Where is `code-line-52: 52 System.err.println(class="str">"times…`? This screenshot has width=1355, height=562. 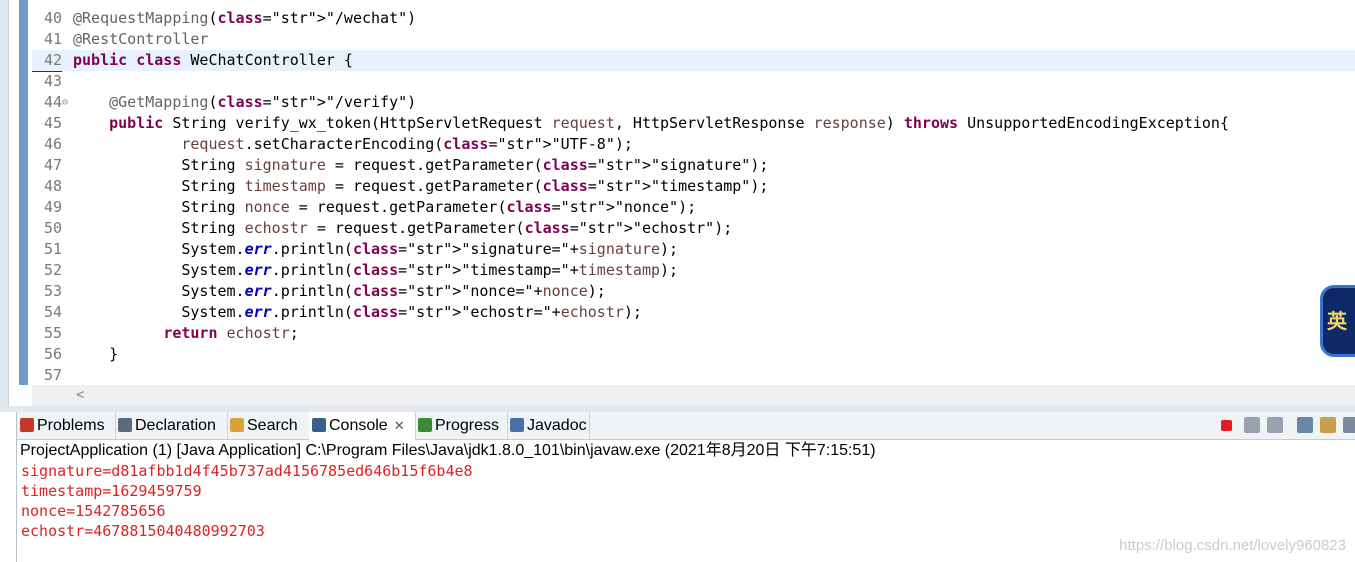 code-line-52: 52 System.err.println(class="str">"times… is located at coordinates (693, 270).